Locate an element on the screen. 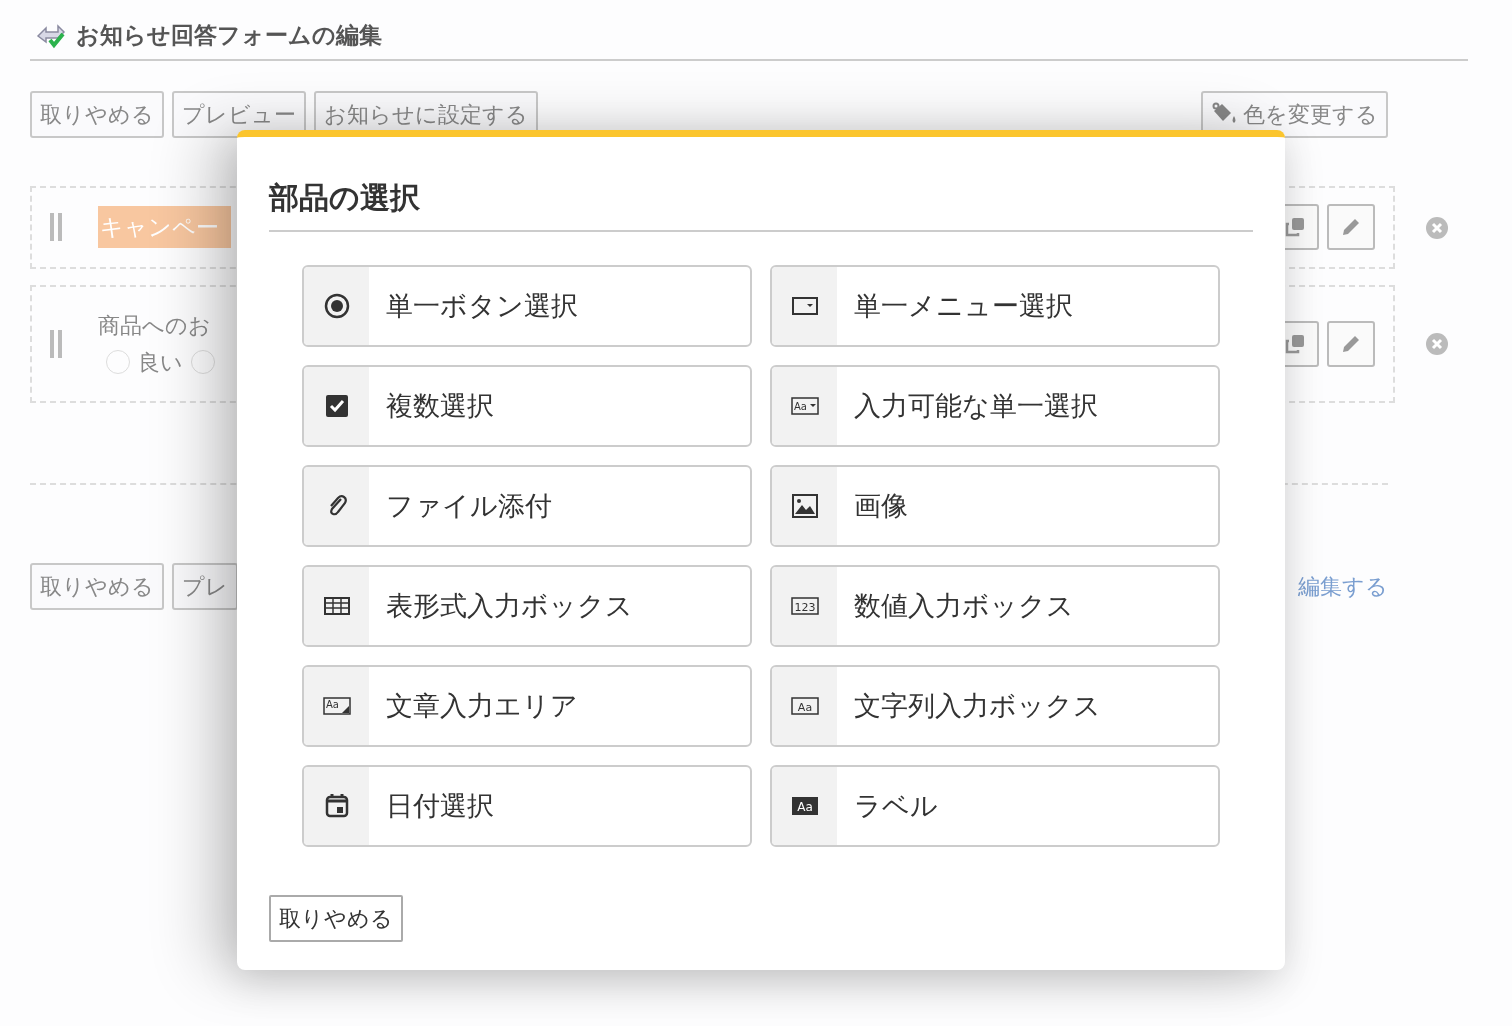 The image size is (1512, 1026). option-label: 良い is located at coordinates (160, 362).